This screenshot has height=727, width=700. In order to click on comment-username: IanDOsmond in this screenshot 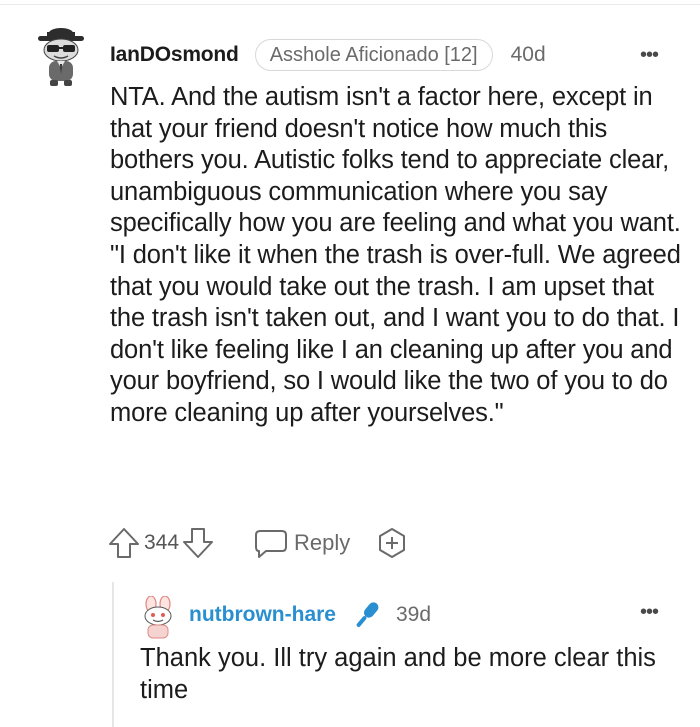, I will do `click(174, 55)`.